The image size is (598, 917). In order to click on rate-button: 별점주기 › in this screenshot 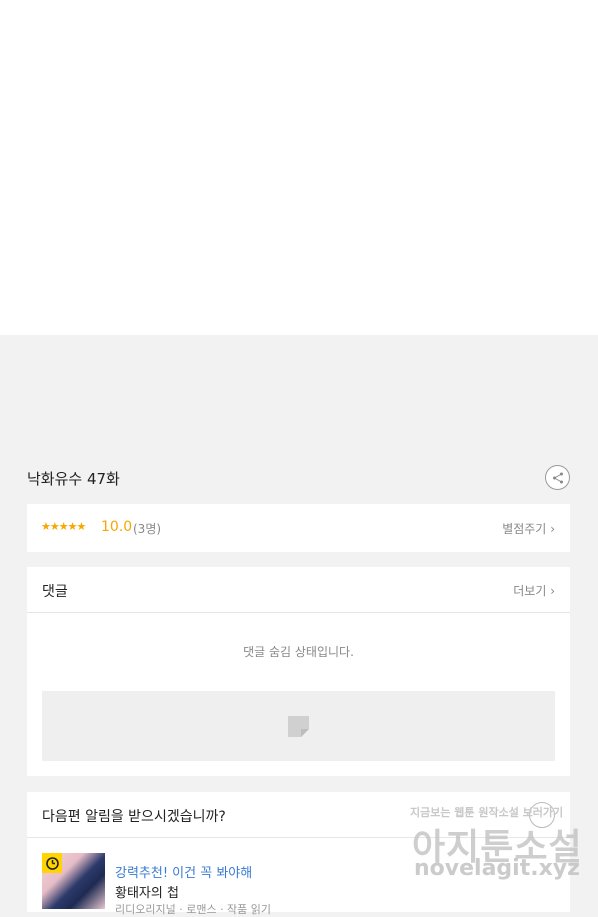, I will do `click(528, 528)`.